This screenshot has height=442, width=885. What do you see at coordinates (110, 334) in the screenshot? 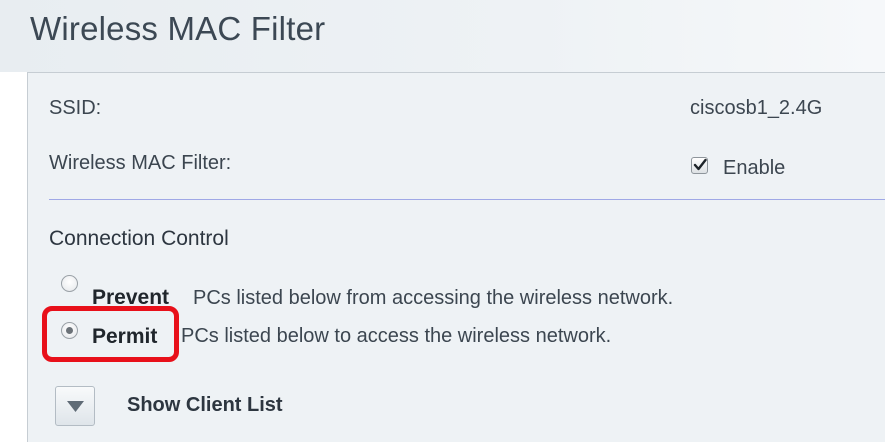
I see `permit-highlight-annotation` at bounding box center [110, 334].